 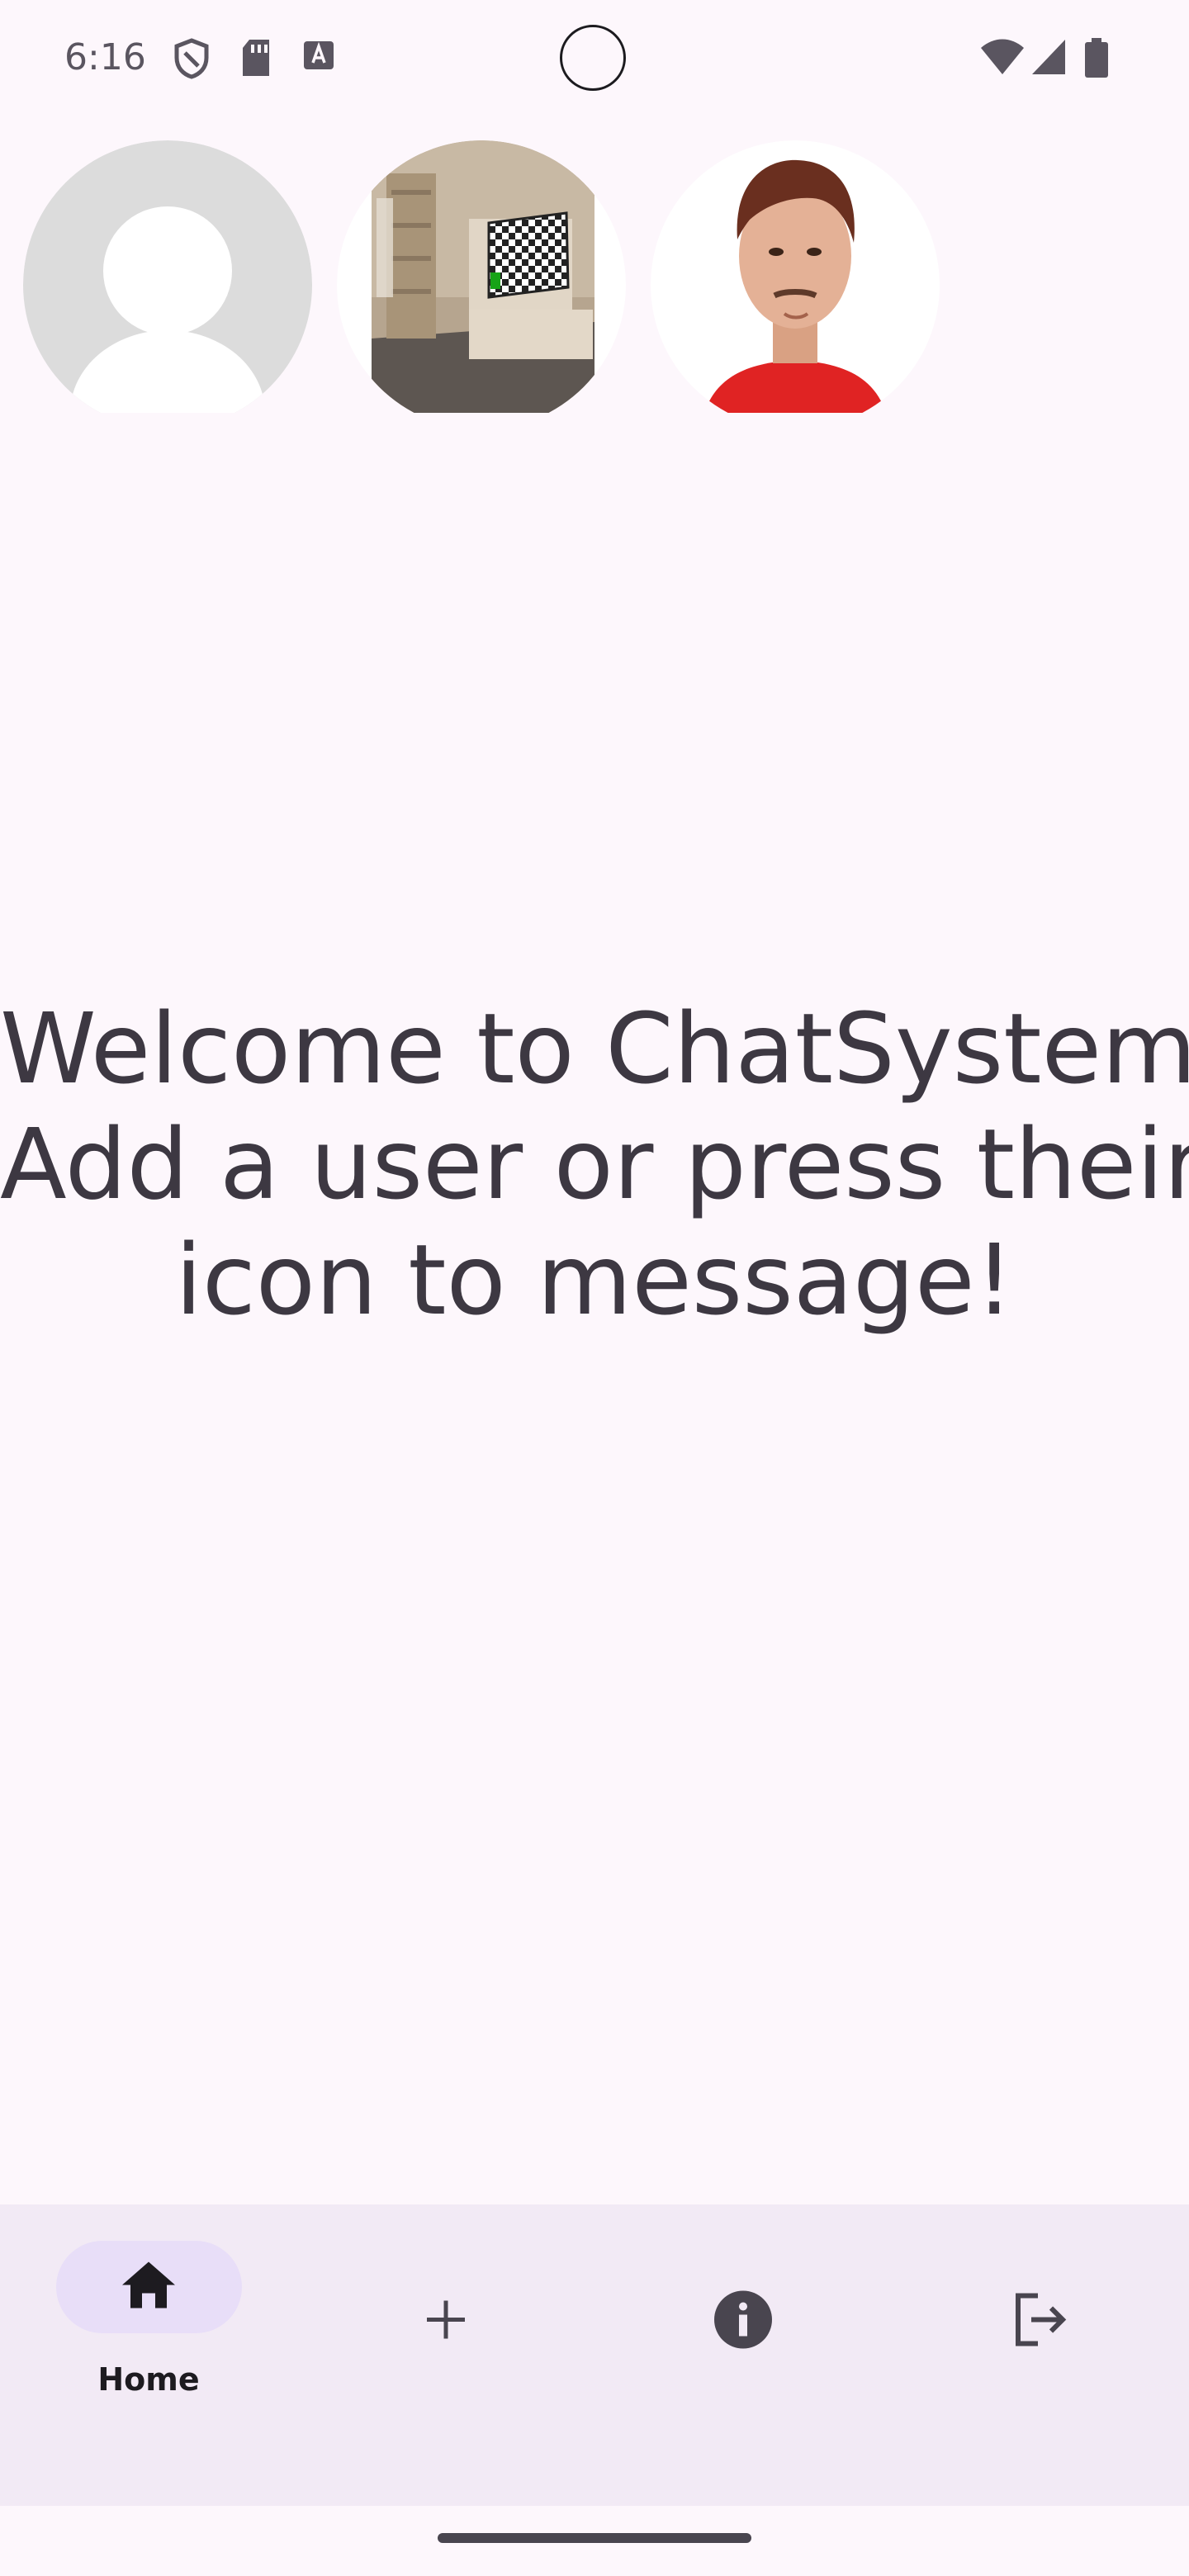 What do you see at coordinates (1040, 2355) in the screenshot?
I see `nav-item-logout` at bounding box center [1040, 2355].